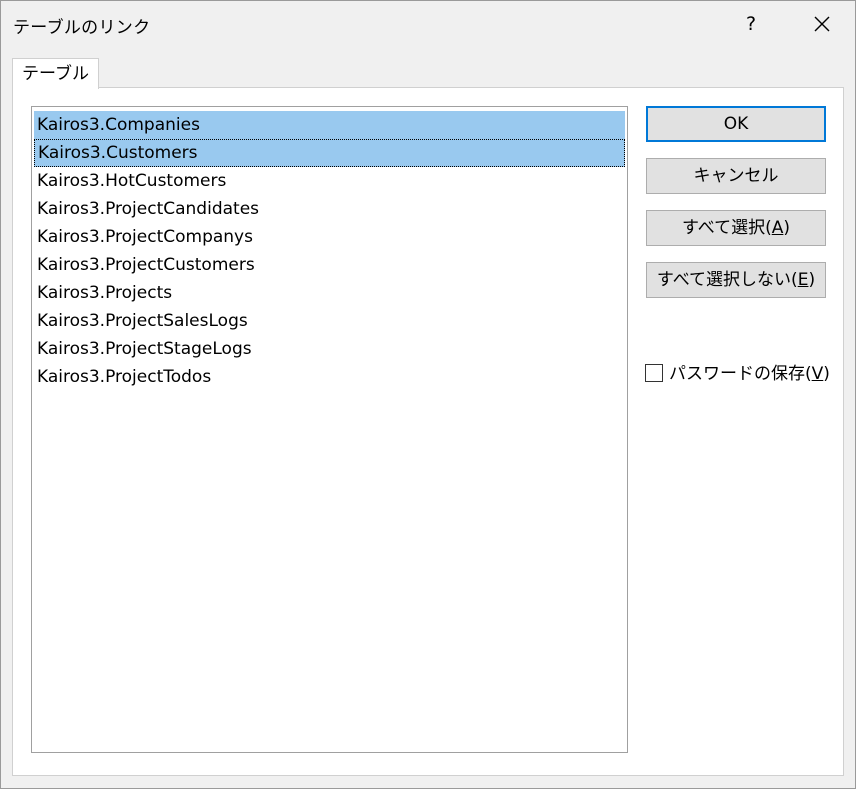  Describe the element at coordinates (329, 237) in the screenshot. I see `list-item: Kairos3.ProjectCompanys` at that location.